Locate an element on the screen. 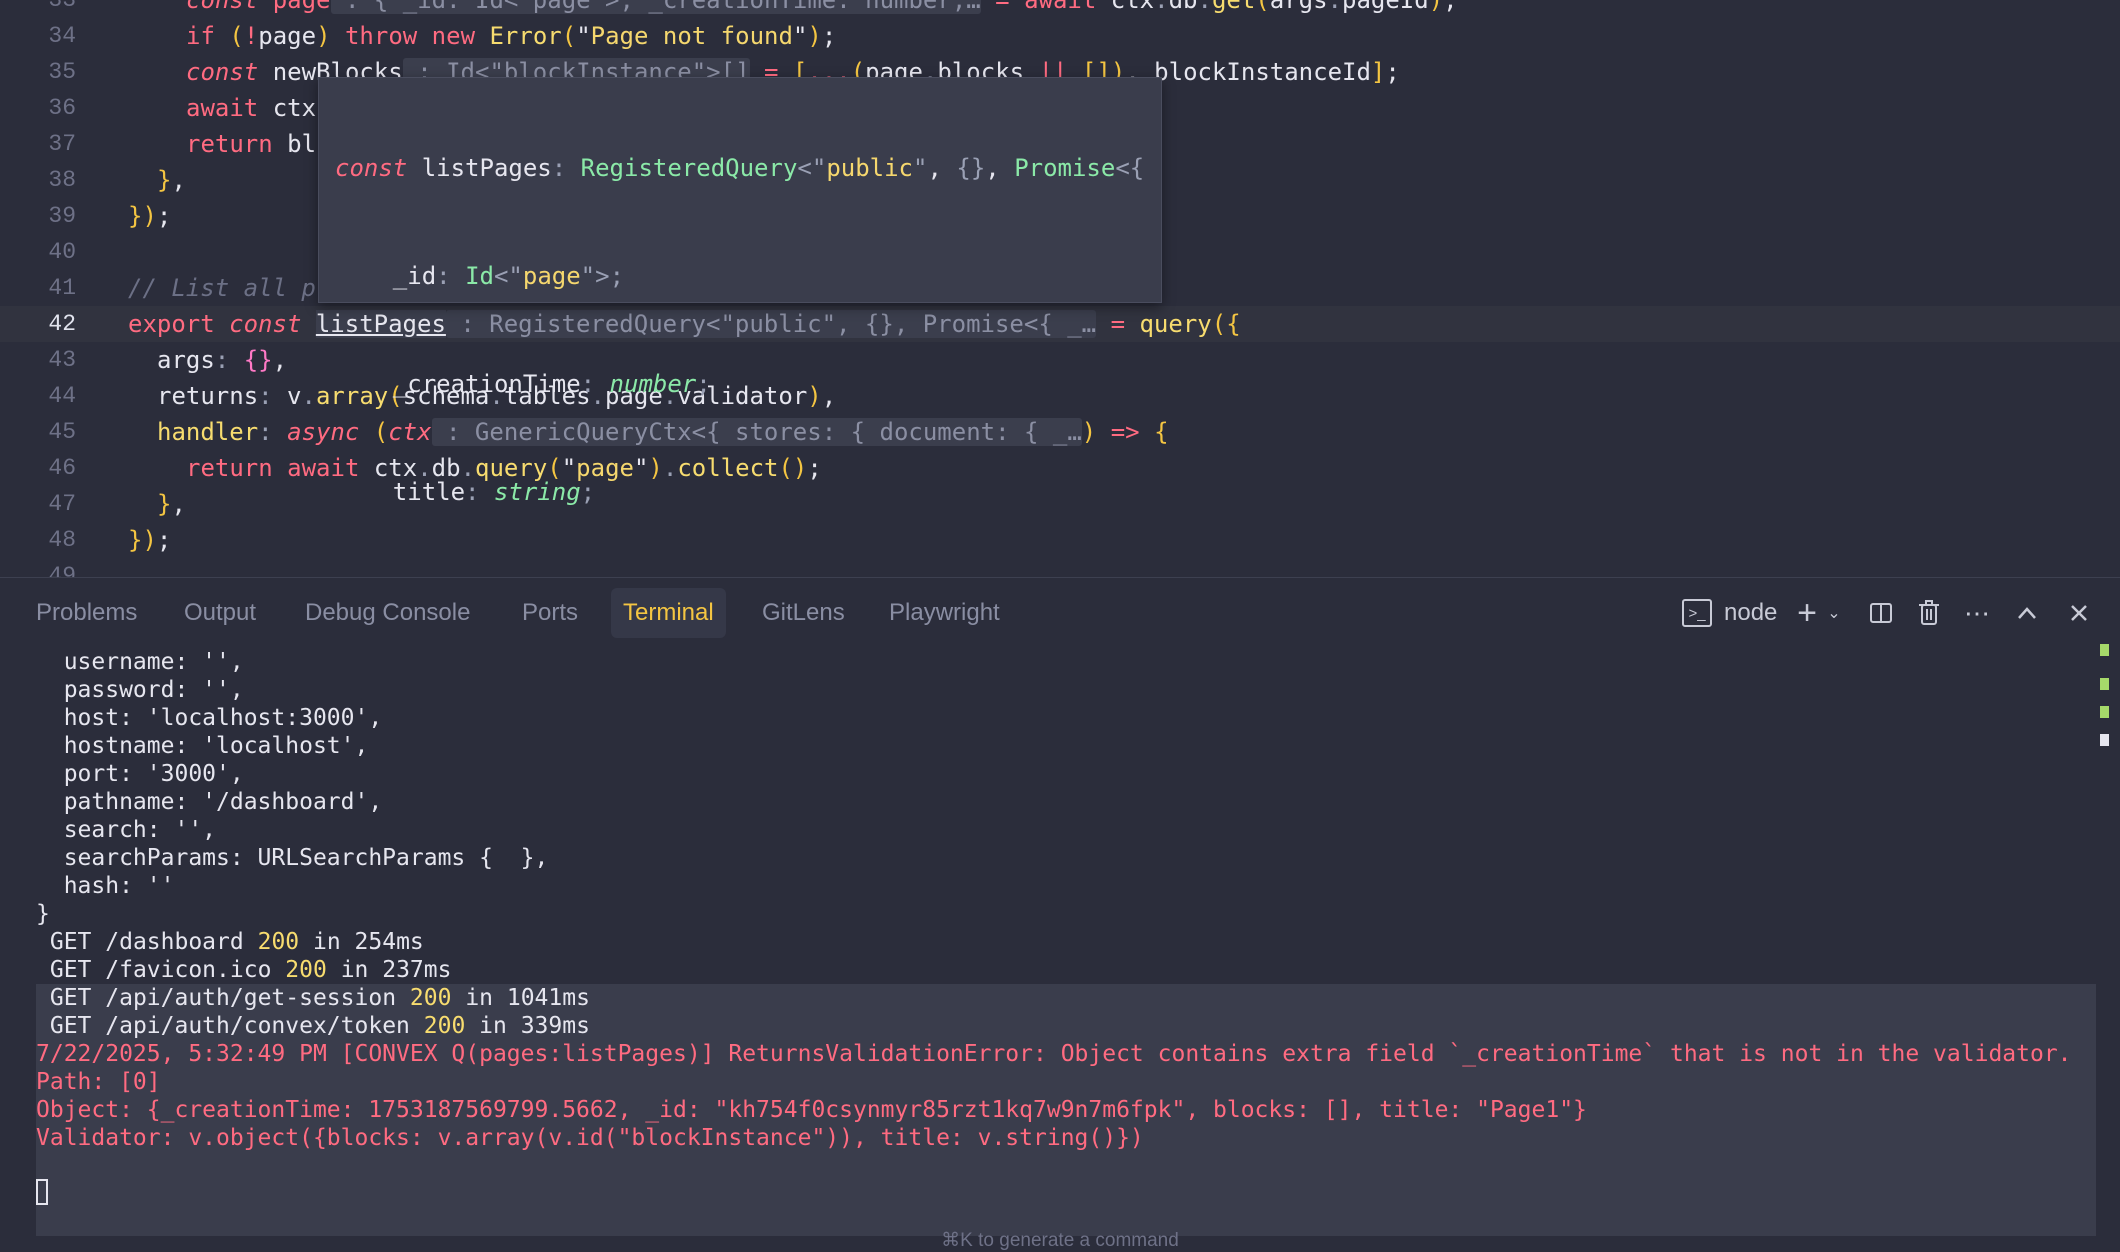  tab-output: Output is located at coordinates (220, 613).